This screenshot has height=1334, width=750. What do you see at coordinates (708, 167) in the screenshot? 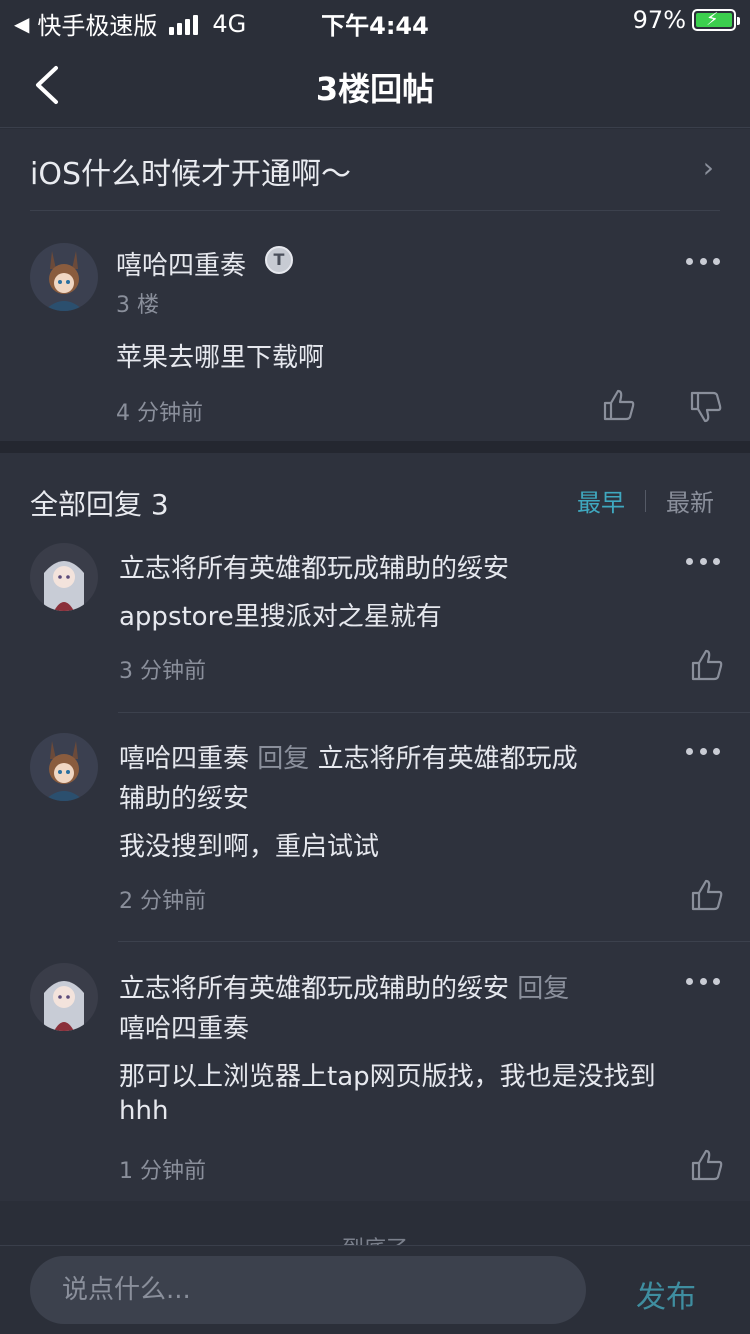
I see `chevron-right-icon: ›` at bounding box center [708, 167].